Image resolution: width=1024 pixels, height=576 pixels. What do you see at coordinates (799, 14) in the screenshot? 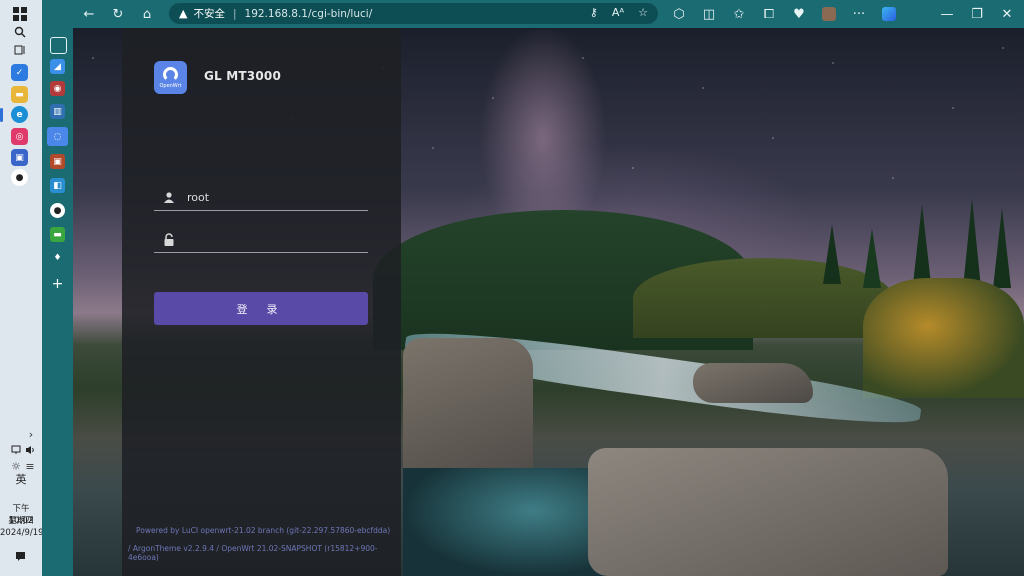
I see `browser-essentials-icon: ♥` at bounding box center [799, 14].